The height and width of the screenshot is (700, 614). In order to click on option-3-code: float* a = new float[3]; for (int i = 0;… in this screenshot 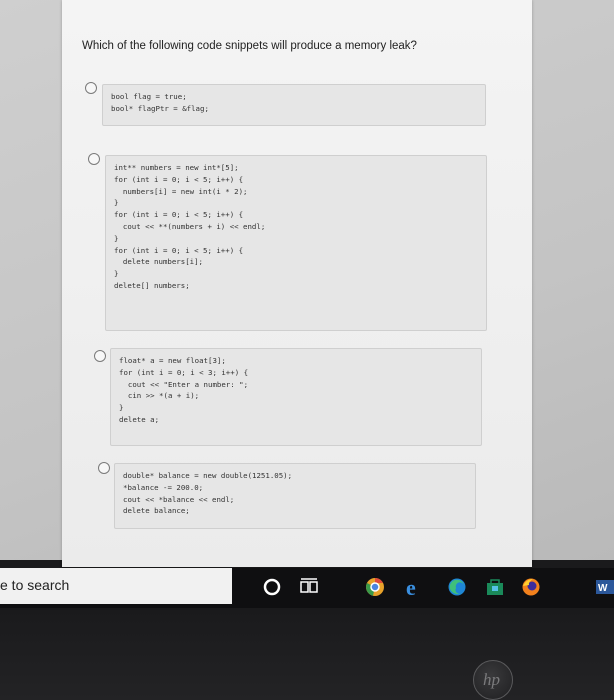, I will do `click(184, 390)`.